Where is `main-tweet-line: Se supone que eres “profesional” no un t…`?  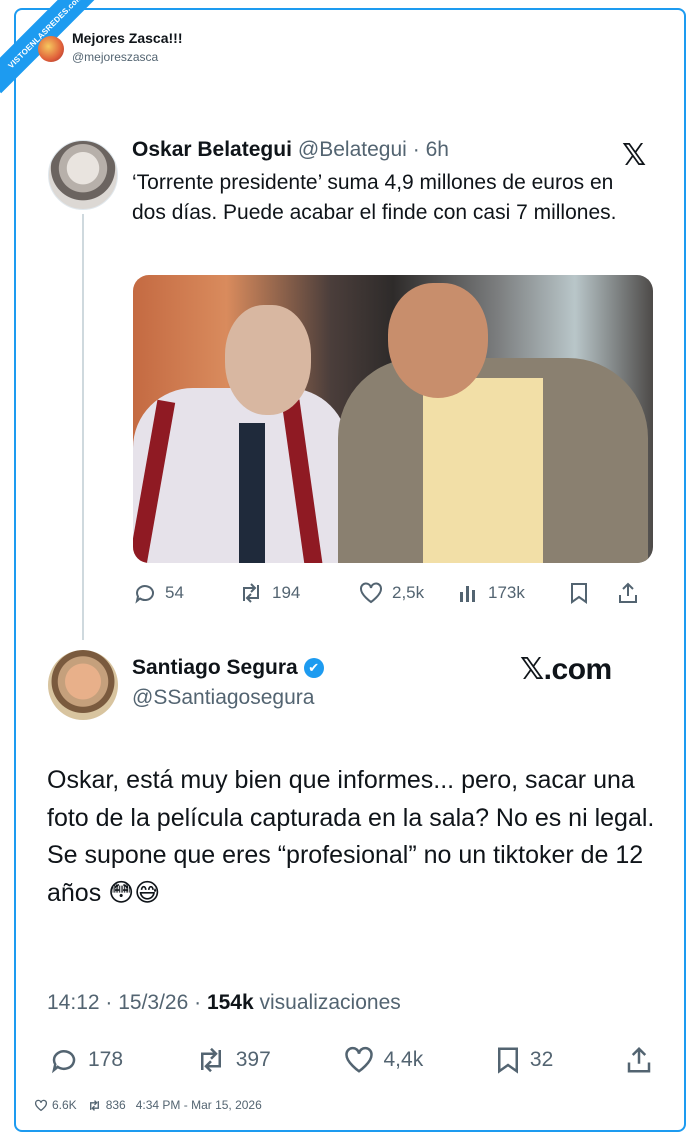
main-tweet-line: Se supone que eres “profesional” no un t… is located at coordinates (345, 874).